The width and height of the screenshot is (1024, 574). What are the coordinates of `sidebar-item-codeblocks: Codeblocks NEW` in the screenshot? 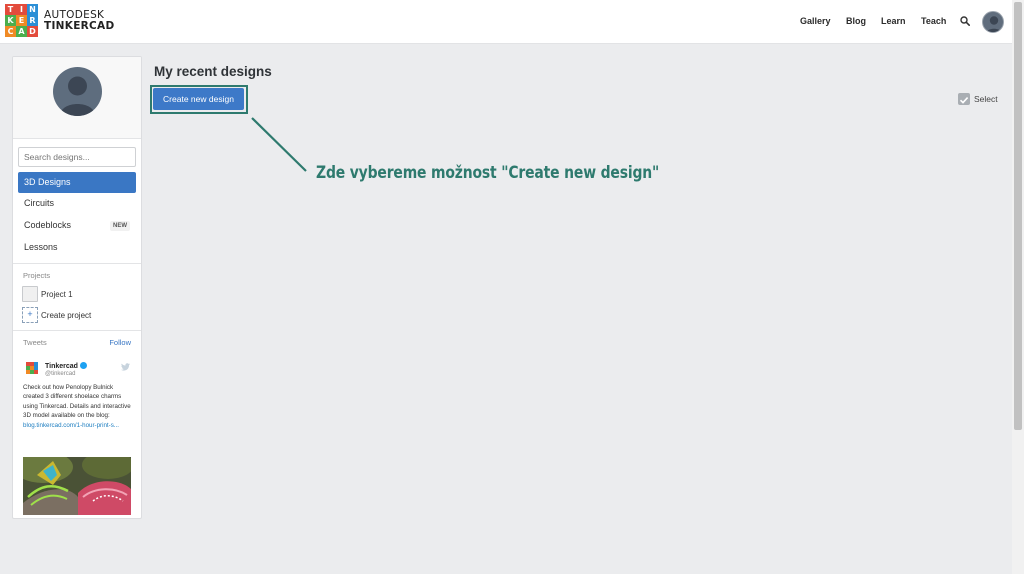 It's located at (77, 225).